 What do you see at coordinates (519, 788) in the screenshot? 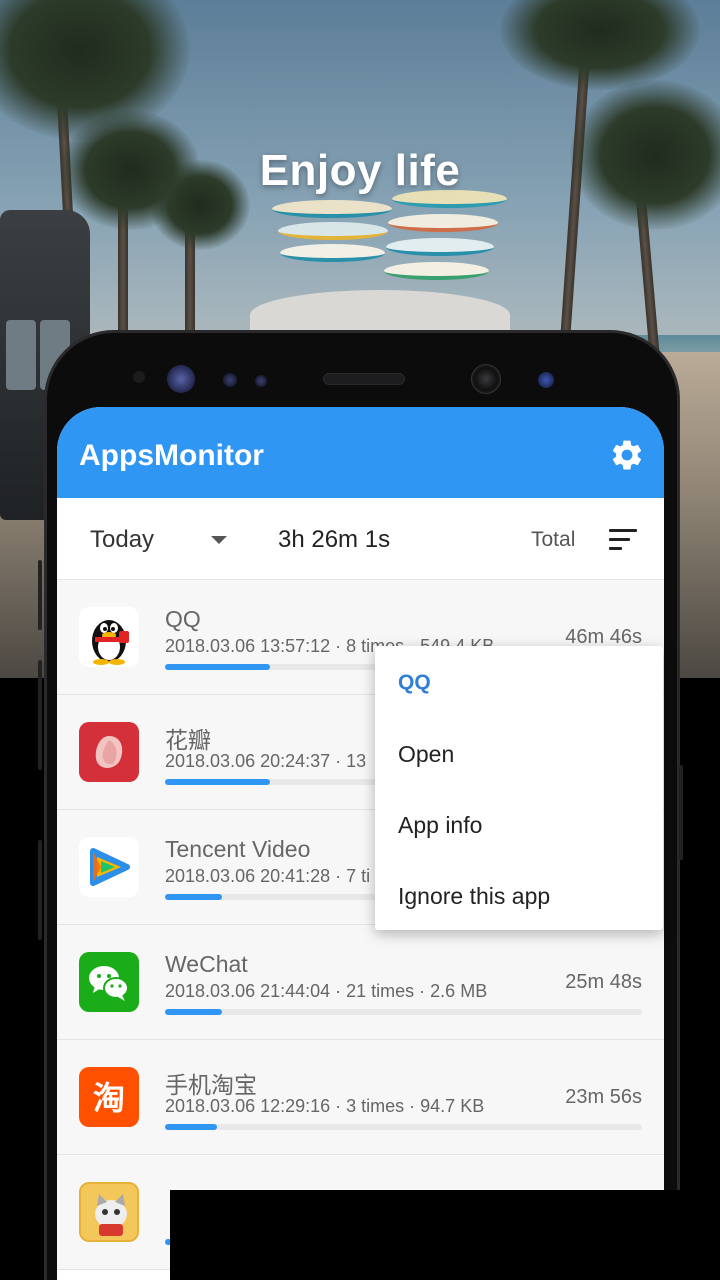
I see `context-menu: QQ Open App info Ignore this app` at bounding box center [519, 788].